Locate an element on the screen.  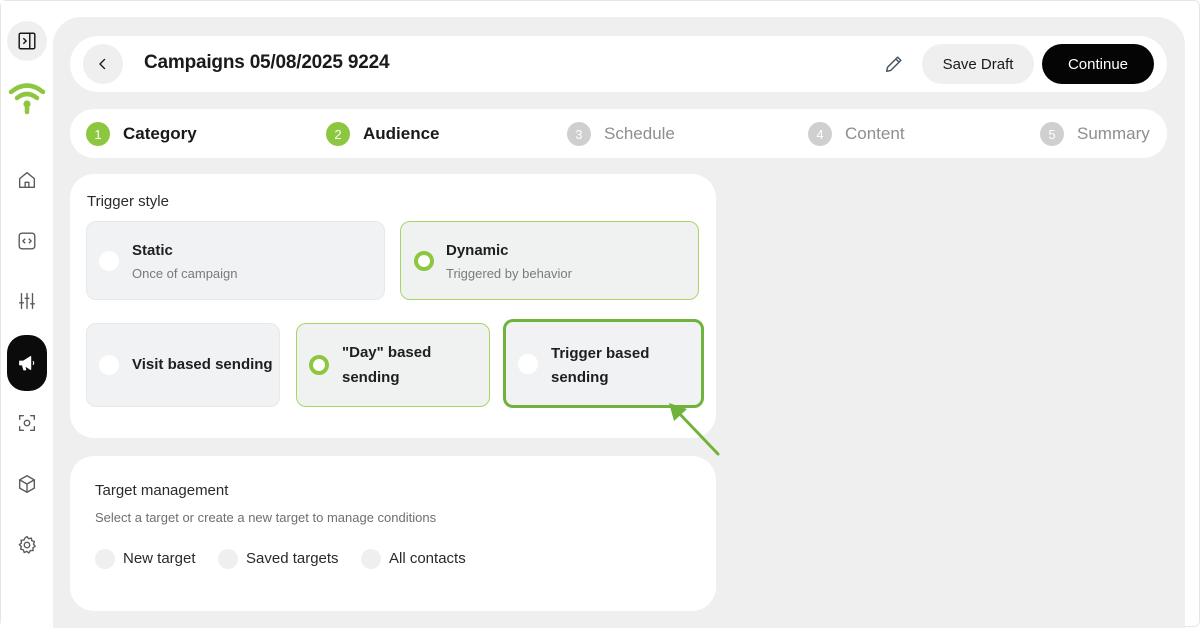
radio-trigger-based is located at coordinates (528, 364).